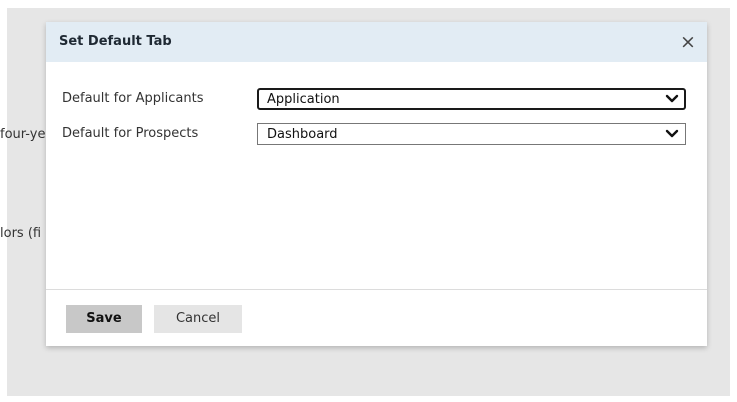 The width and height of the screenshot is (737, 402). Describe the element at coordinates (302, 134) in the screenshot. I see `prospects-selected-value: Dashboard` at that location.